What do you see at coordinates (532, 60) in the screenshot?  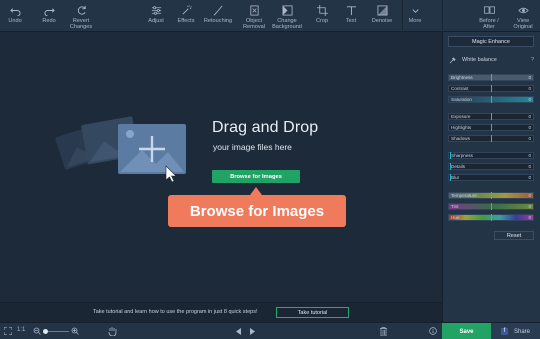 I see `help-icon: ?` at bounding box center [532, 60].